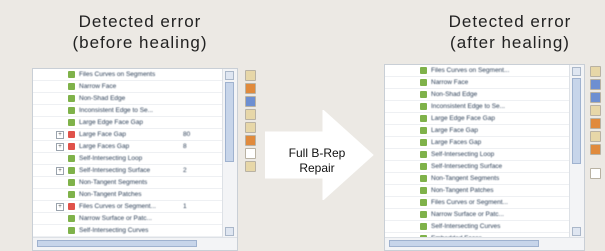 The image size is (605, 251). Describe the element at coordinates (477, 167) in the screenshot. I see `list-item: Self-Intersecting Surface` at that location.